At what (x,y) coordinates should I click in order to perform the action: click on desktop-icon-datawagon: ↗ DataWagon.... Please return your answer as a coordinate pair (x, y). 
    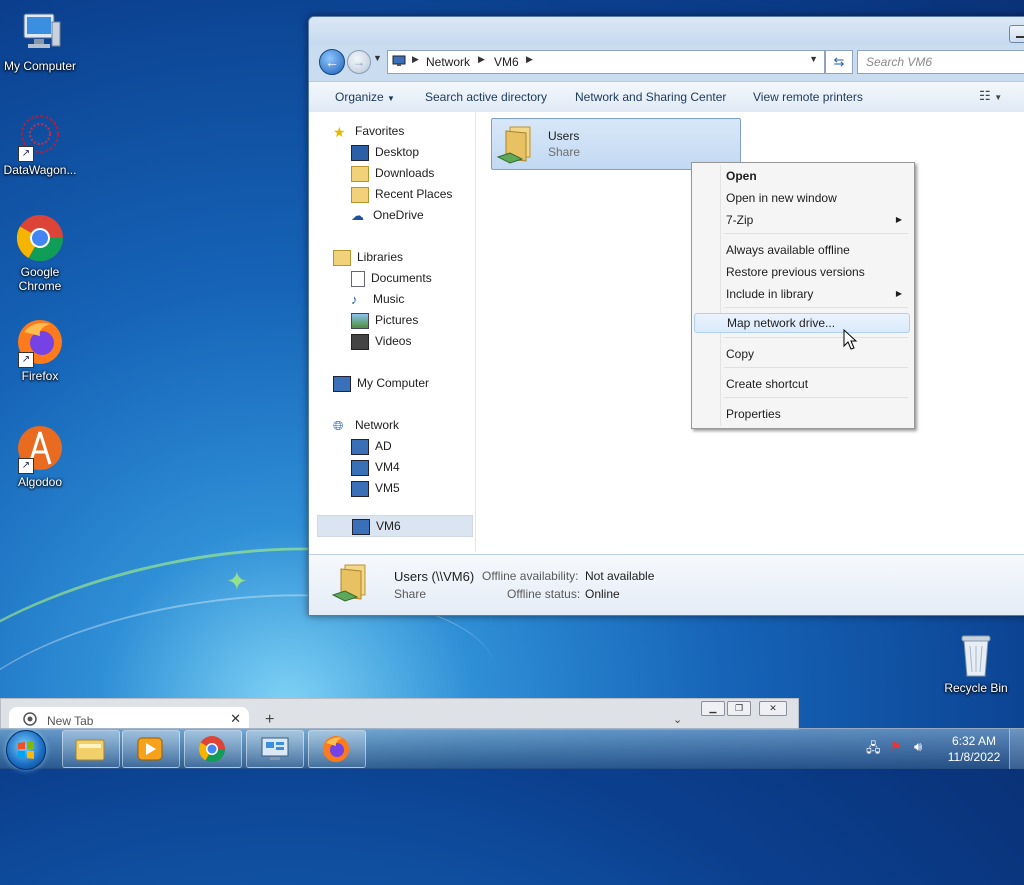
    Looking at the image, I should click on (40, 144).